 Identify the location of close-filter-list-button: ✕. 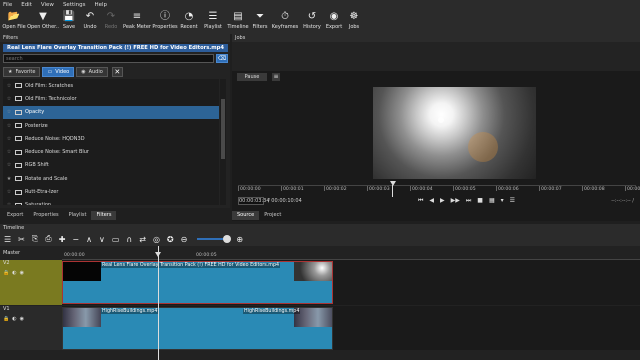
(117, 71).